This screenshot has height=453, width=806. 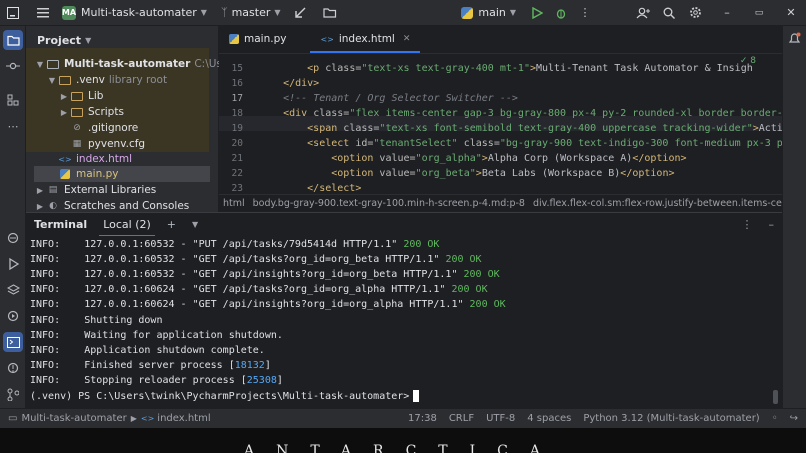 What do you see at coordinates (251, 12) in the screenshot?
I see `branch-switcher: ᛉ master ▼` at bounding box center [251, 12].